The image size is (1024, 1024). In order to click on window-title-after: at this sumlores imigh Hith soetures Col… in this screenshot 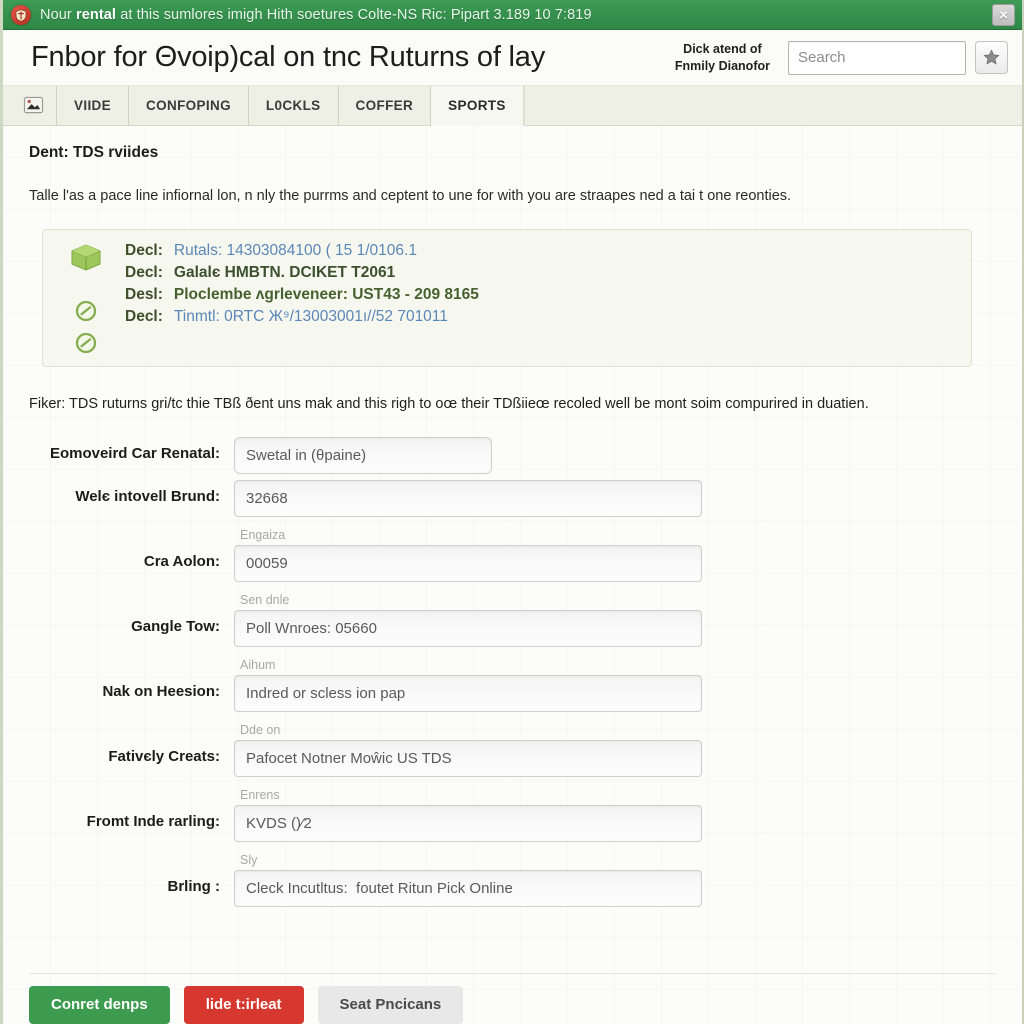, I will do `click(354, 15)`.